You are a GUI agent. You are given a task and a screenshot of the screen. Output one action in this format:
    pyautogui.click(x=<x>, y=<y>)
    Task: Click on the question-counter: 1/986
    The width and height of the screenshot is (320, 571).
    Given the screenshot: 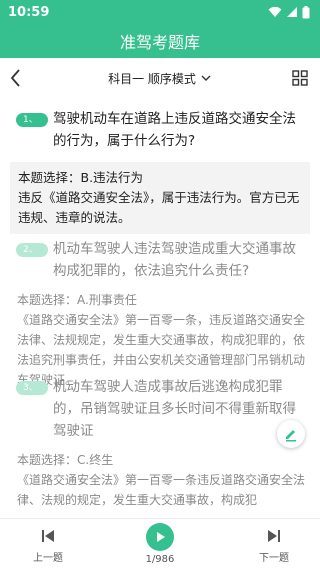 What is the action you would take?
    pyautogui.click(x=160, y=559)
    